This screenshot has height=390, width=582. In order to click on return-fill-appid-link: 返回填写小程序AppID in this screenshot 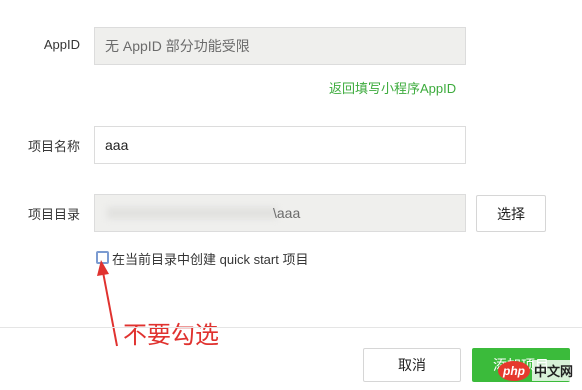, I will do `click(392, 87)`.